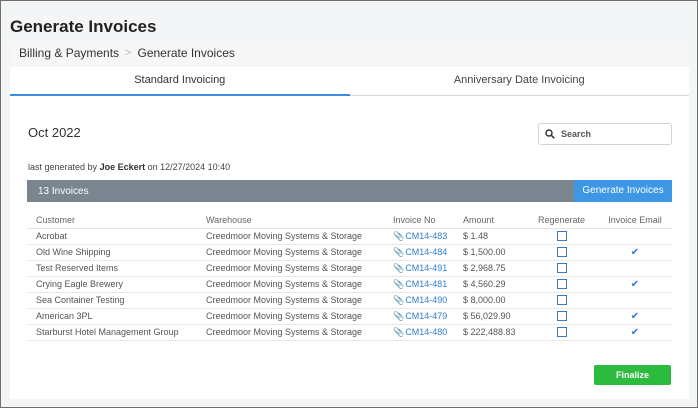 The width and height of the screenshot is (698, 408). I want to click on invoice-number: CM14-481, so click(426, 283).